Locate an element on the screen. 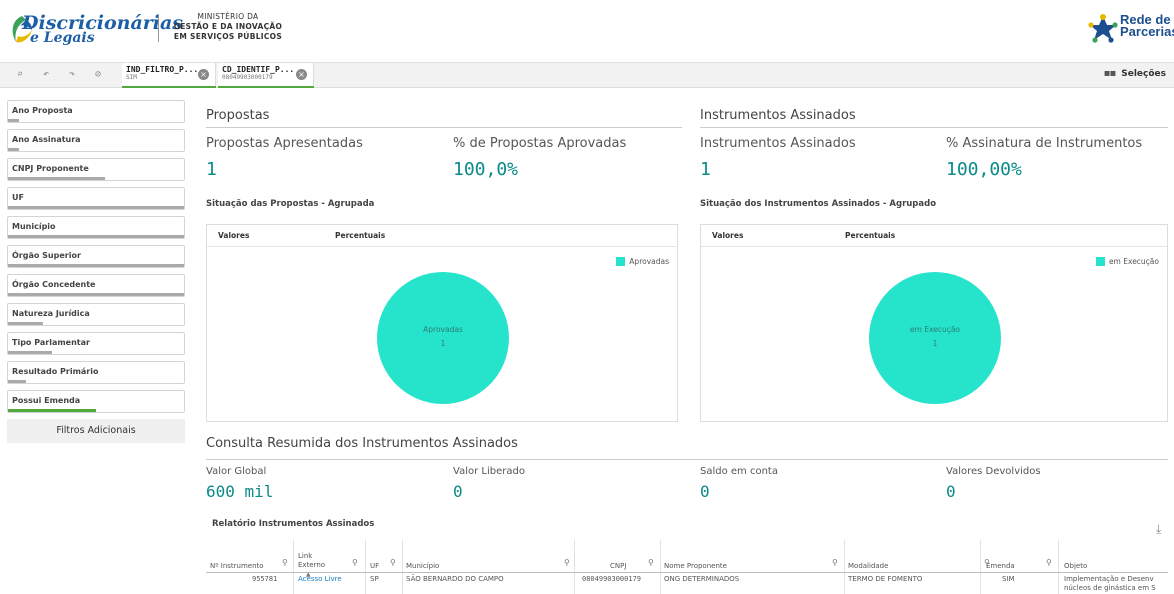 The image size is (1174, 594). propostas-chart: Valores Percentuais Aprovadas Aprovadas 1 is located at coordinates (442, 323).